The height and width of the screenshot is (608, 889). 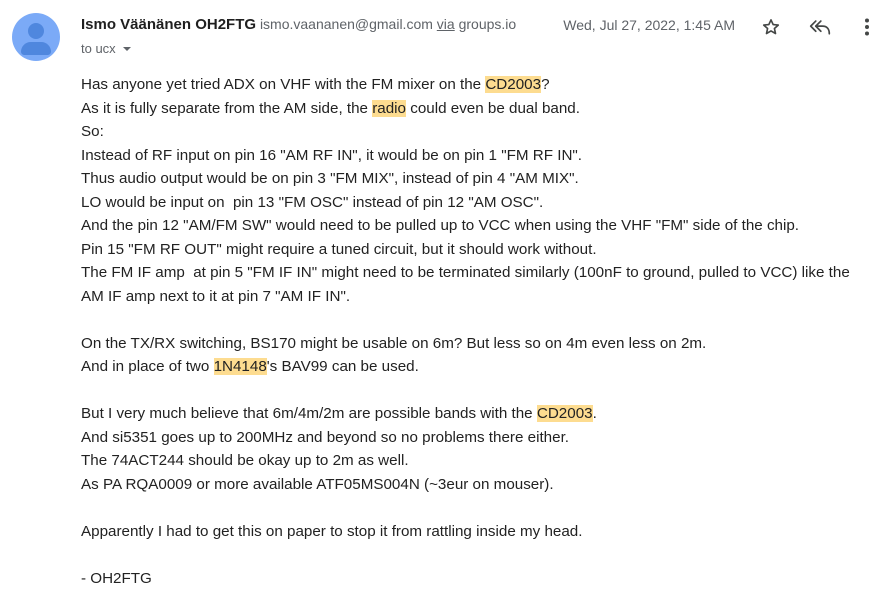 I want to click on star-icon, so click(x=771, y=27).